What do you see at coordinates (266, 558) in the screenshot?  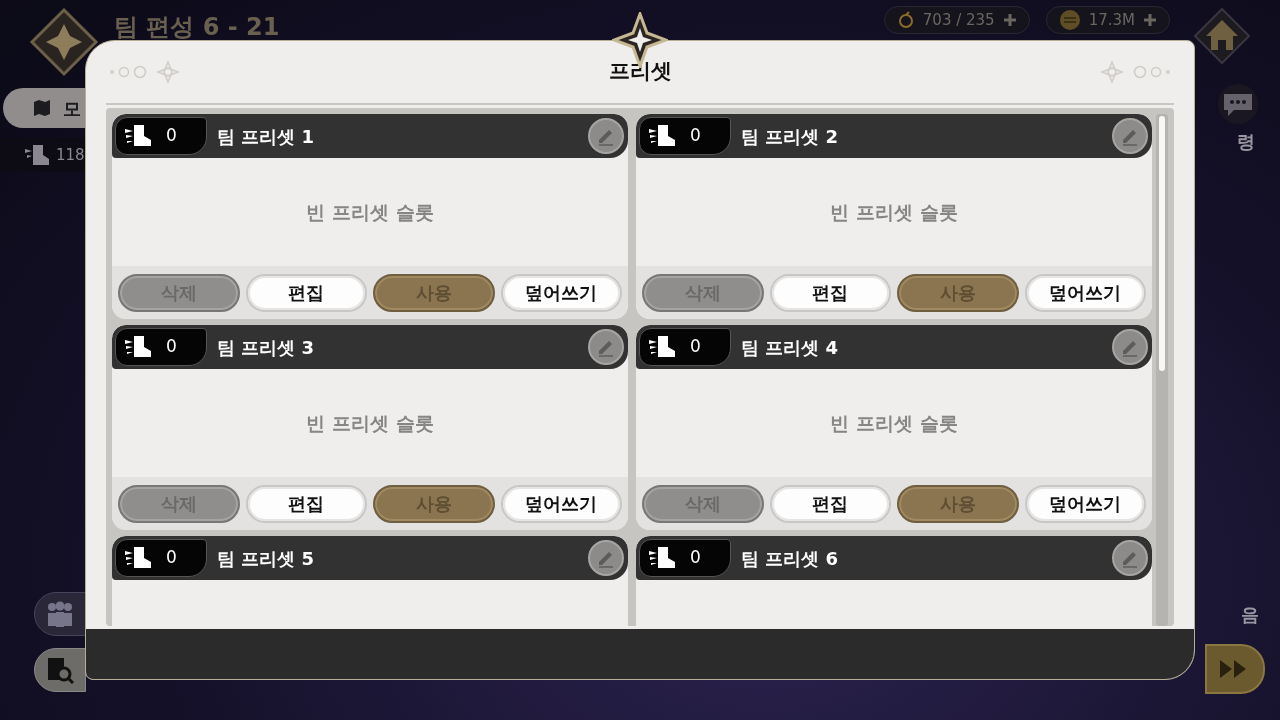 I see `preset-name: 팀 프리셋 5` at bounding box center [266, 558].